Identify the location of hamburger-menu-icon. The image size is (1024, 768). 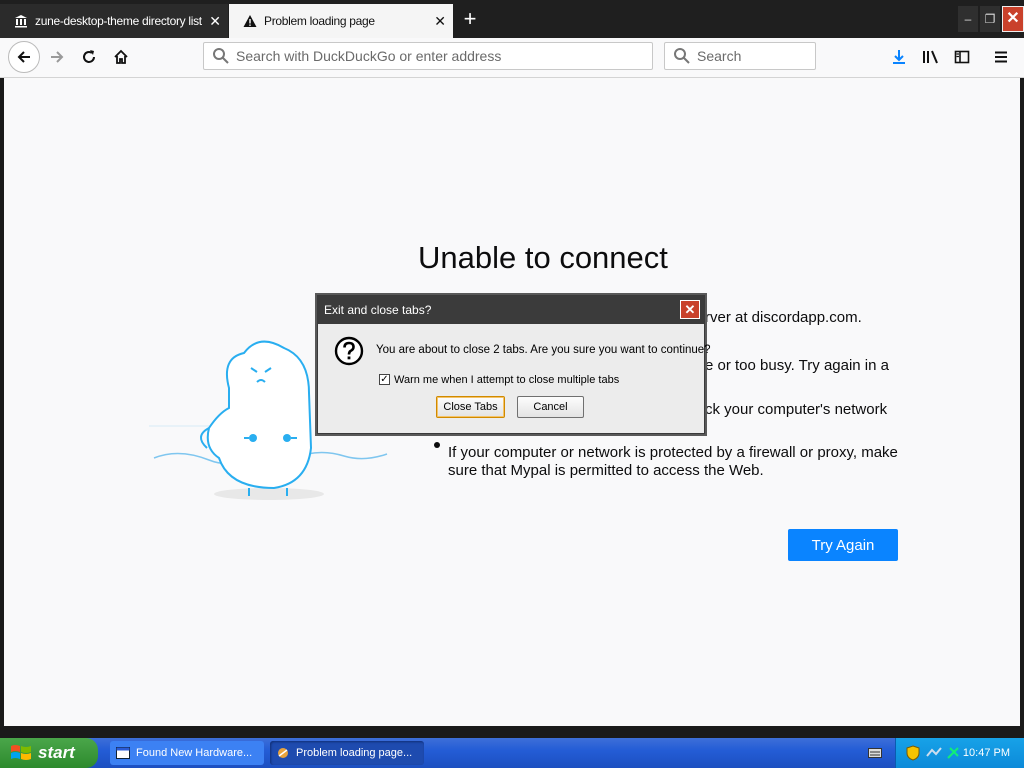
(1001, 57).